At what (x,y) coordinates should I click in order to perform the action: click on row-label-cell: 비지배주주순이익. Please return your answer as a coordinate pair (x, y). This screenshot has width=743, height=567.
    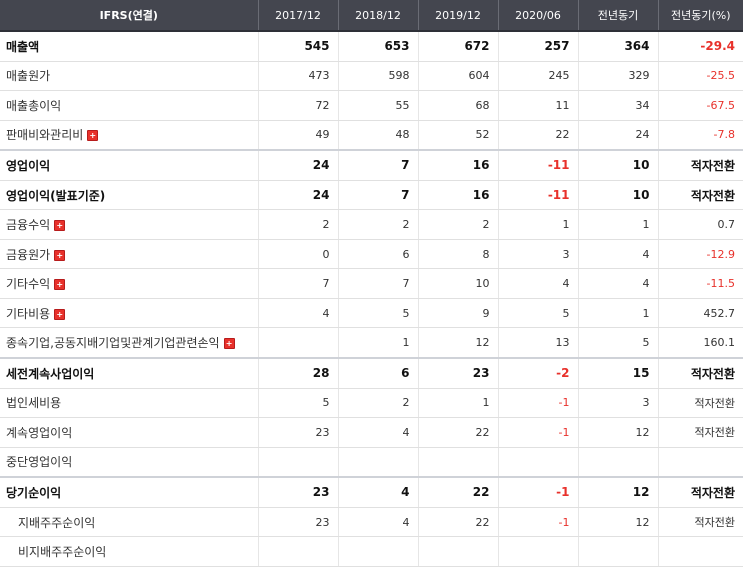
    Looking at the image, I should click on (129, 551).